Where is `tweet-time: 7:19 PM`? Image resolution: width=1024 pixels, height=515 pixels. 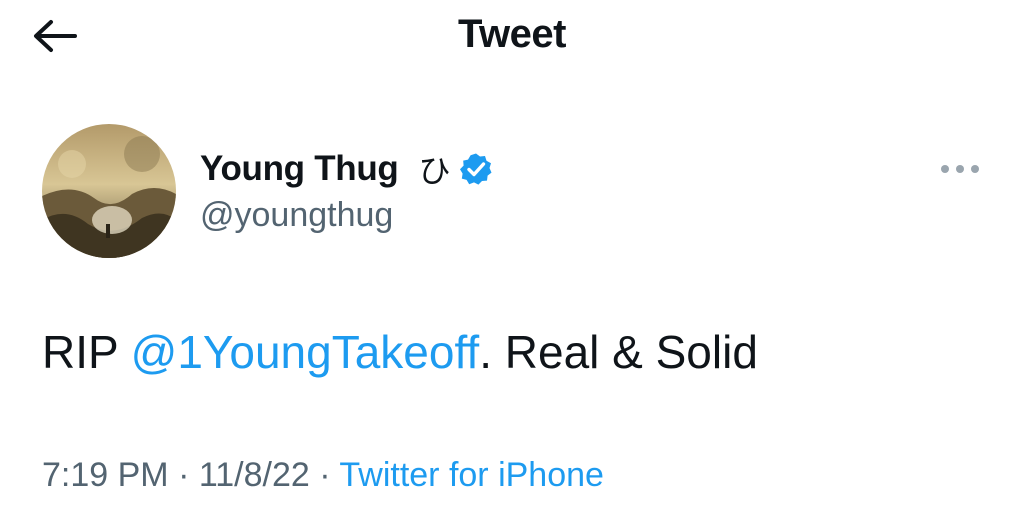 tweet-time: 7:19 PM is located at coordinates (105, 475).